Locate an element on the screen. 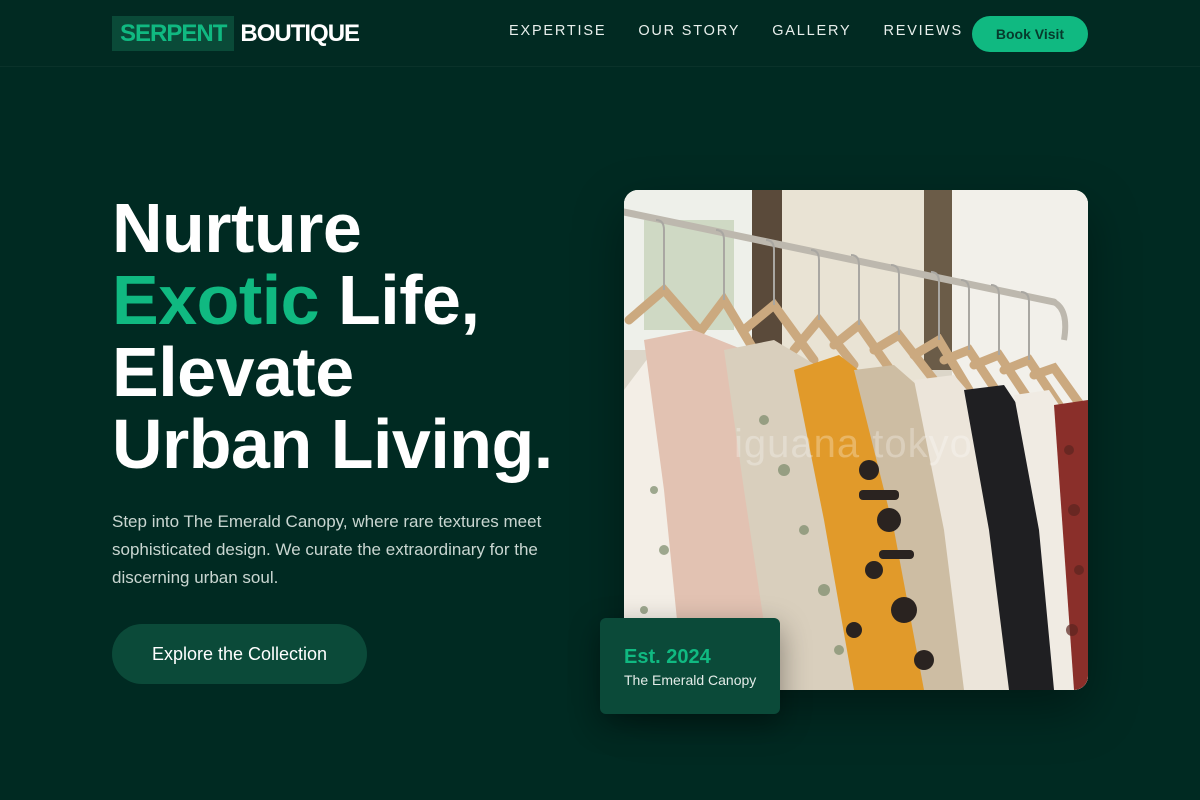 Image resolution: width=1200 pixels, height=800 pixels. established-badge: Est. 2024 The Emerald Canopy is located at coordinates (690, 666).